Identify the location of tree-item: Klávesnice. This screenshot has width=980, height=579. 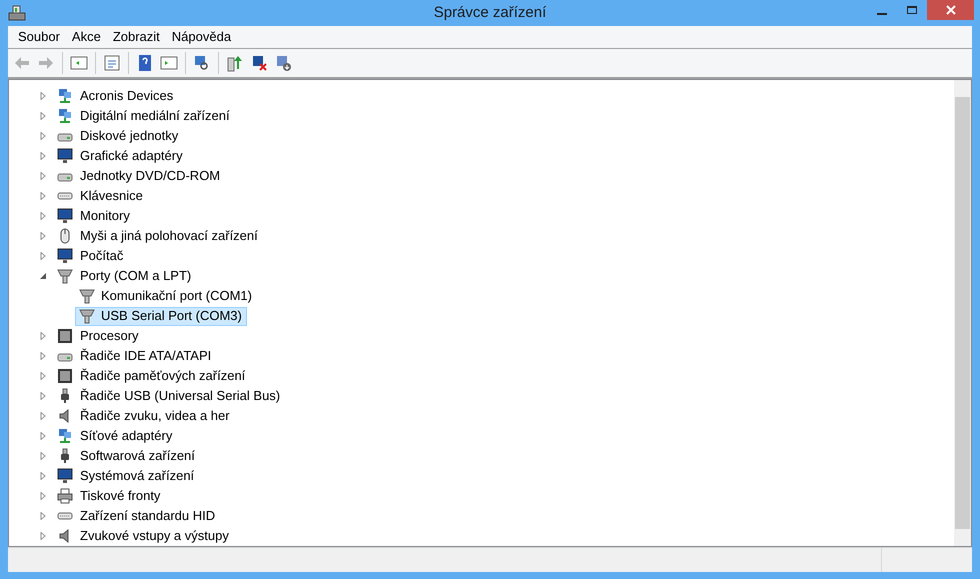
(111, 196).